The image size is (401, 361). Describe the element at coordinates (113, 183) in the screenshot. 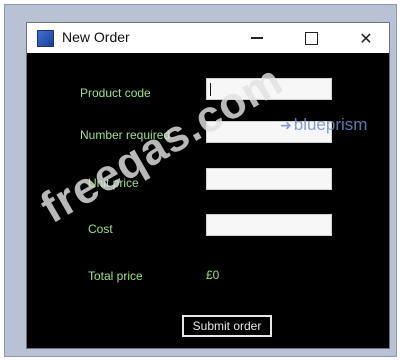

I see `unit-price-label: Unit price` at that location.